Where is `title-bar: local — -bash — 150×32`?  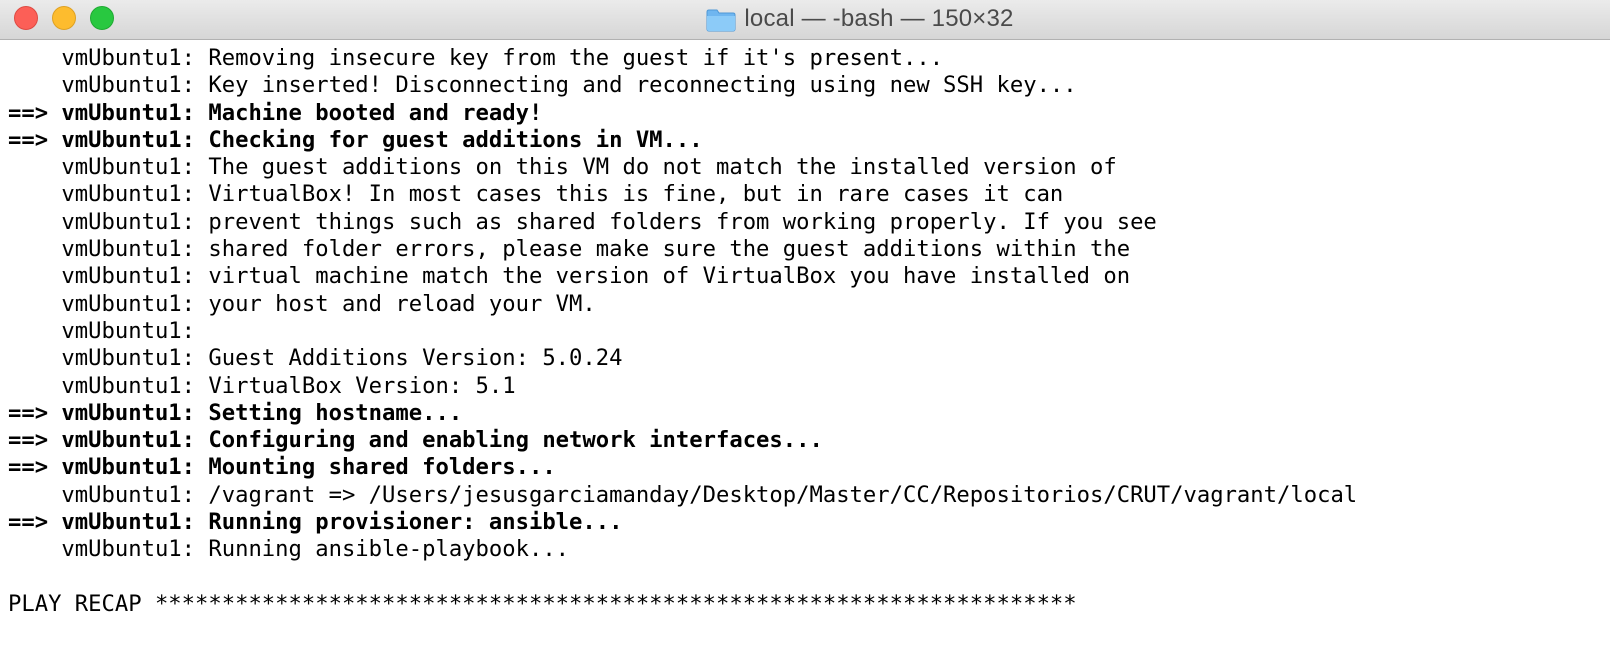 title-bar: local — -bash — 150×32 is located at coordinates (805, 20).